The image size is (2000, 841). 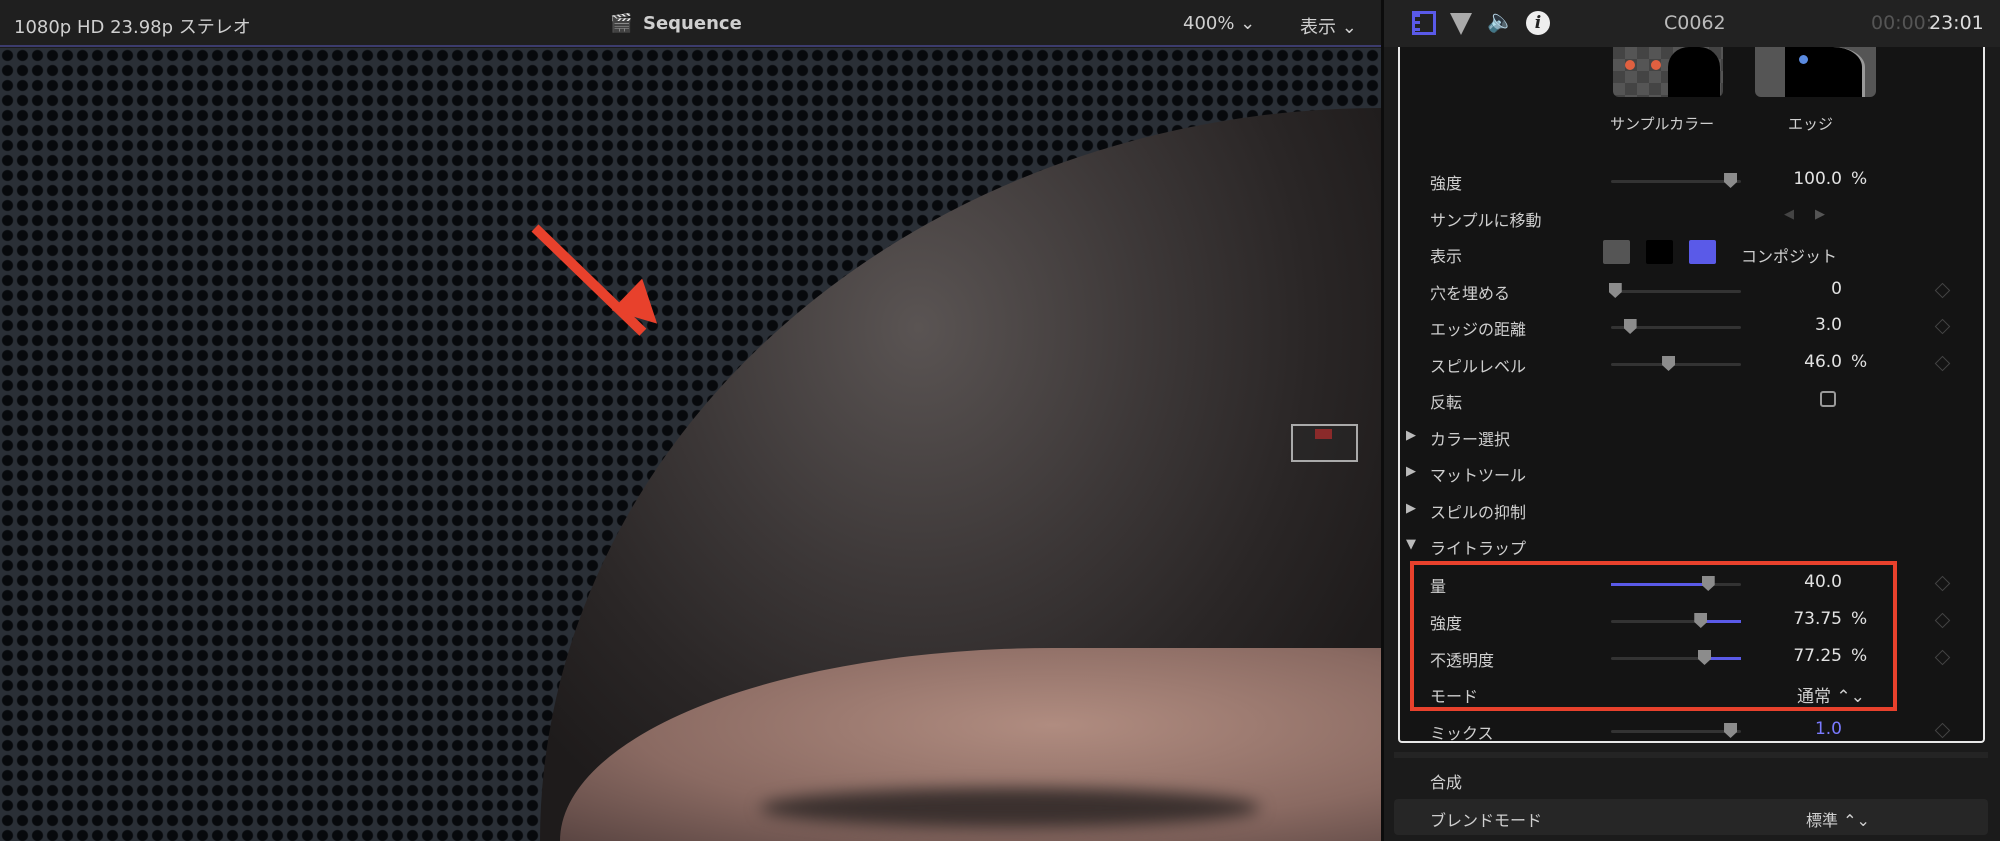 I want to click on view-matte-icon, so click(x=1616, y=252).